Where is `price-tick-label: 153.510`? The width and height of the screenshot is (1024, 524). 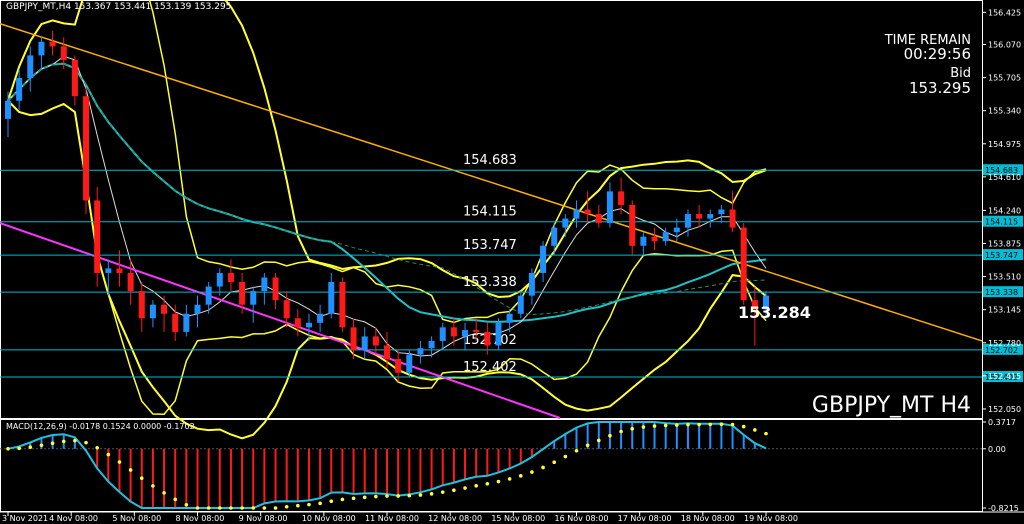 price-tick-label: 153.510 is located at coordinates (1004, 277).